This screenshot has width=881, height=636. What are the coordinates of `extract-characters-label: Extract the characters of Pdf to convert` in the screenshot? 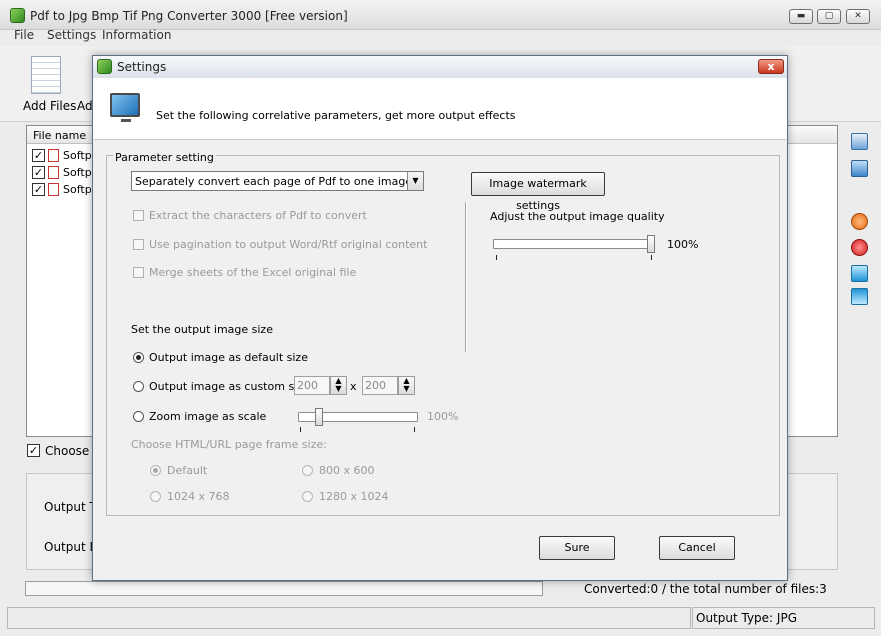 It's located at (258, 215).